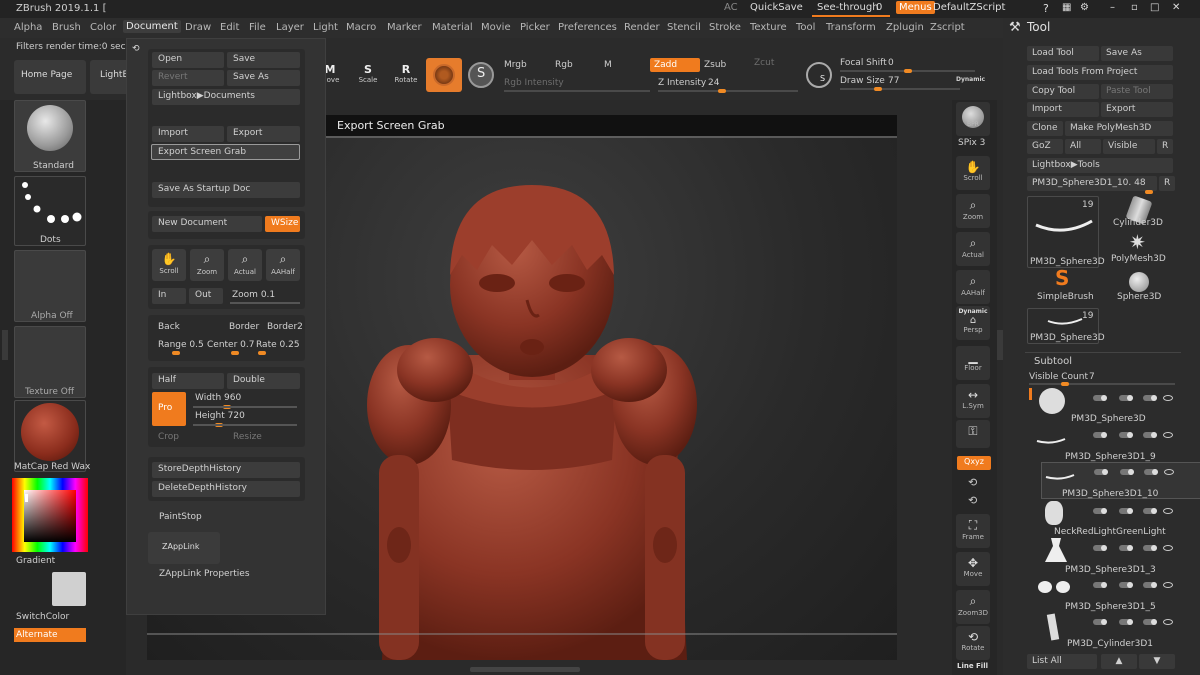 The height and width of the screenshot is (675, 1200). Describe the element at coordinates (169, 409) in the screenshot. I see `pro-button: Pro` at that location.